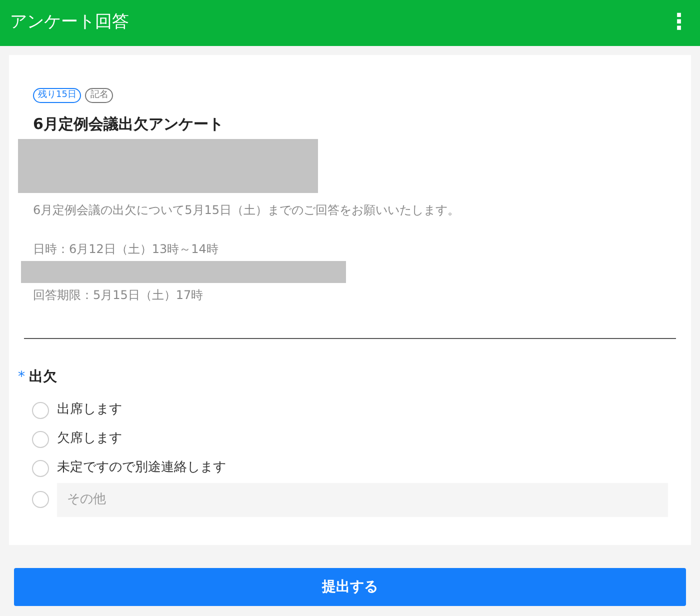 The image size is (700, 616). Describe the element at coordinates (99, 95) in the screenshot. I see `tag: 記名` at that location.